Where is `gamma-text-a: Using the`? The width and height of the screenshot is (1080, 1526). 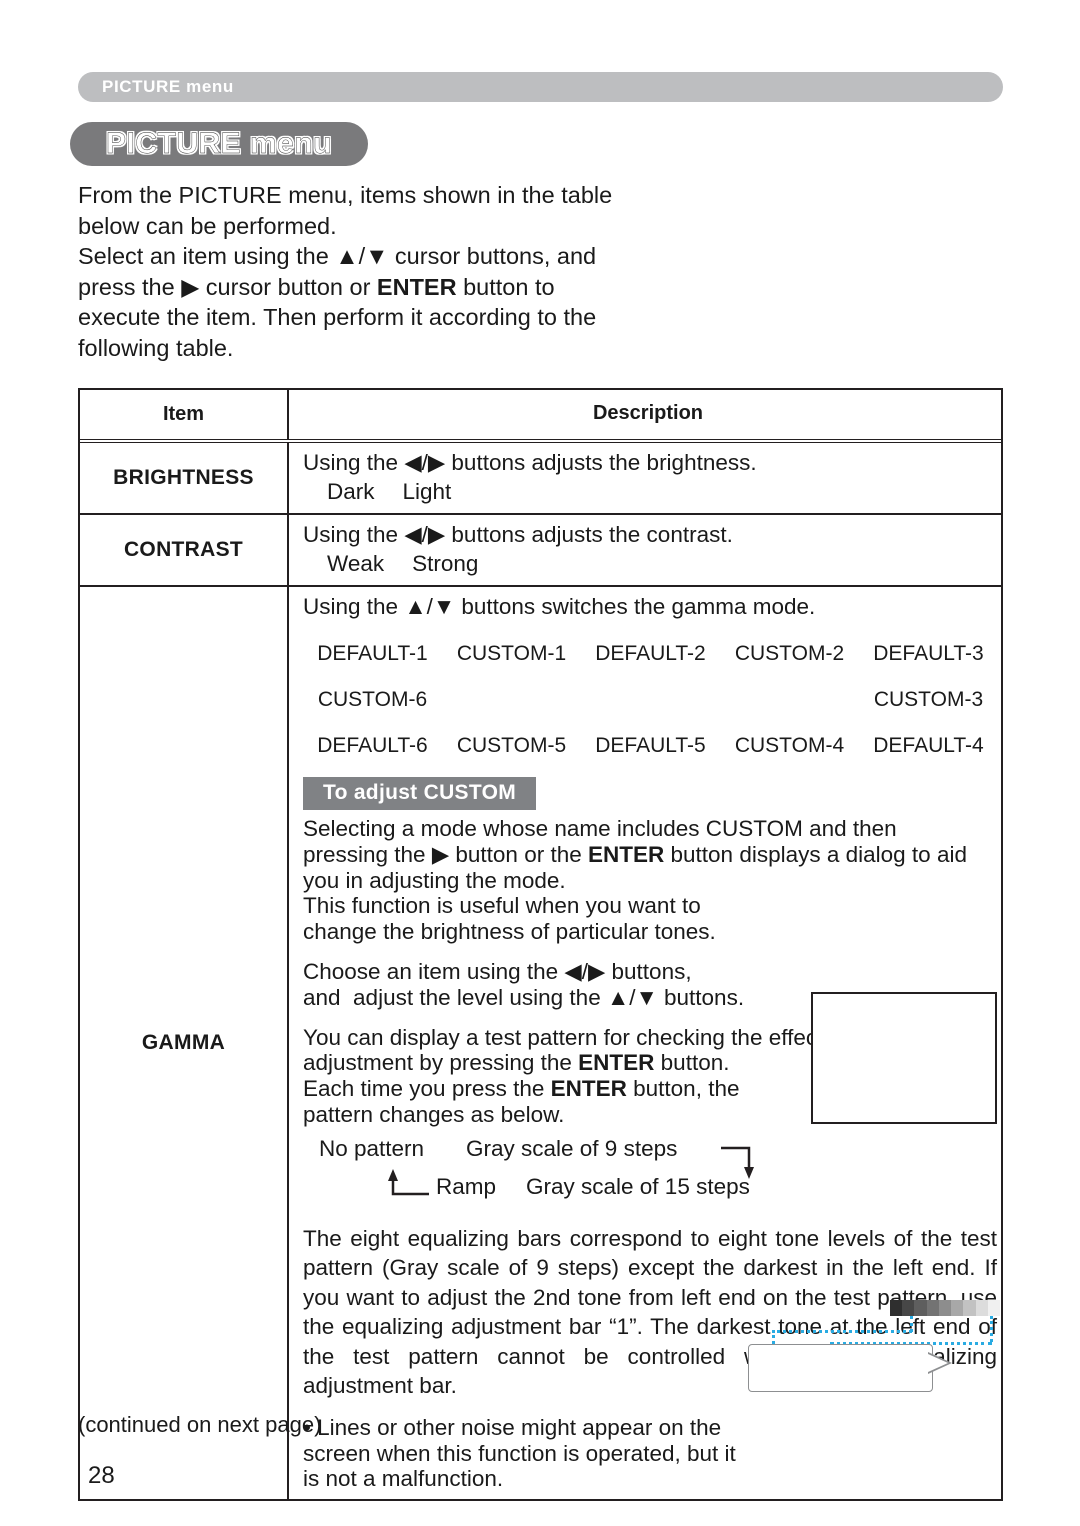
gamma-text-a: Using the is located at coordinates (354, 606).